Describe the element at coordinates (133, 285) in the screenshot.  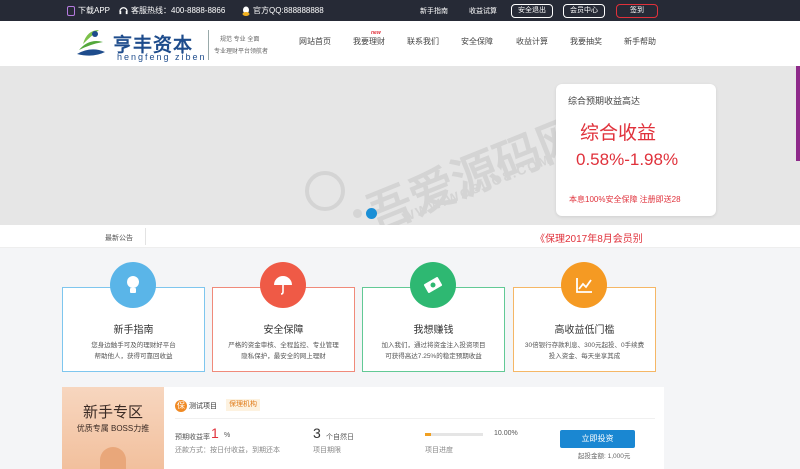
I see `lightbulb-icon` at that location.